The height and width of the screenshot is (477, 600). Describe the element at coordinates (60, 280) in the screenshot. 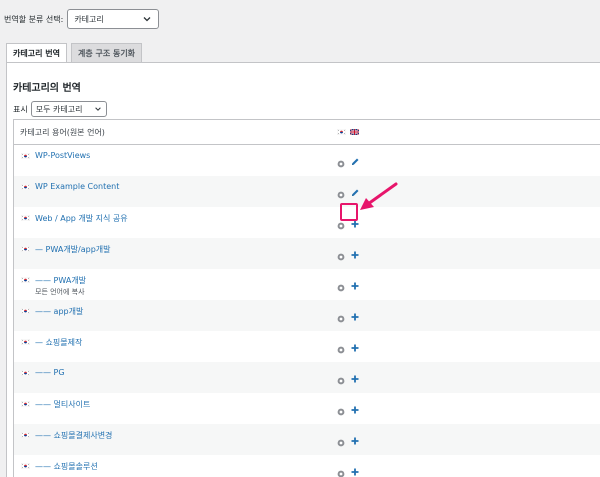

I see `category-term-link: —— PWA개발` at that location.